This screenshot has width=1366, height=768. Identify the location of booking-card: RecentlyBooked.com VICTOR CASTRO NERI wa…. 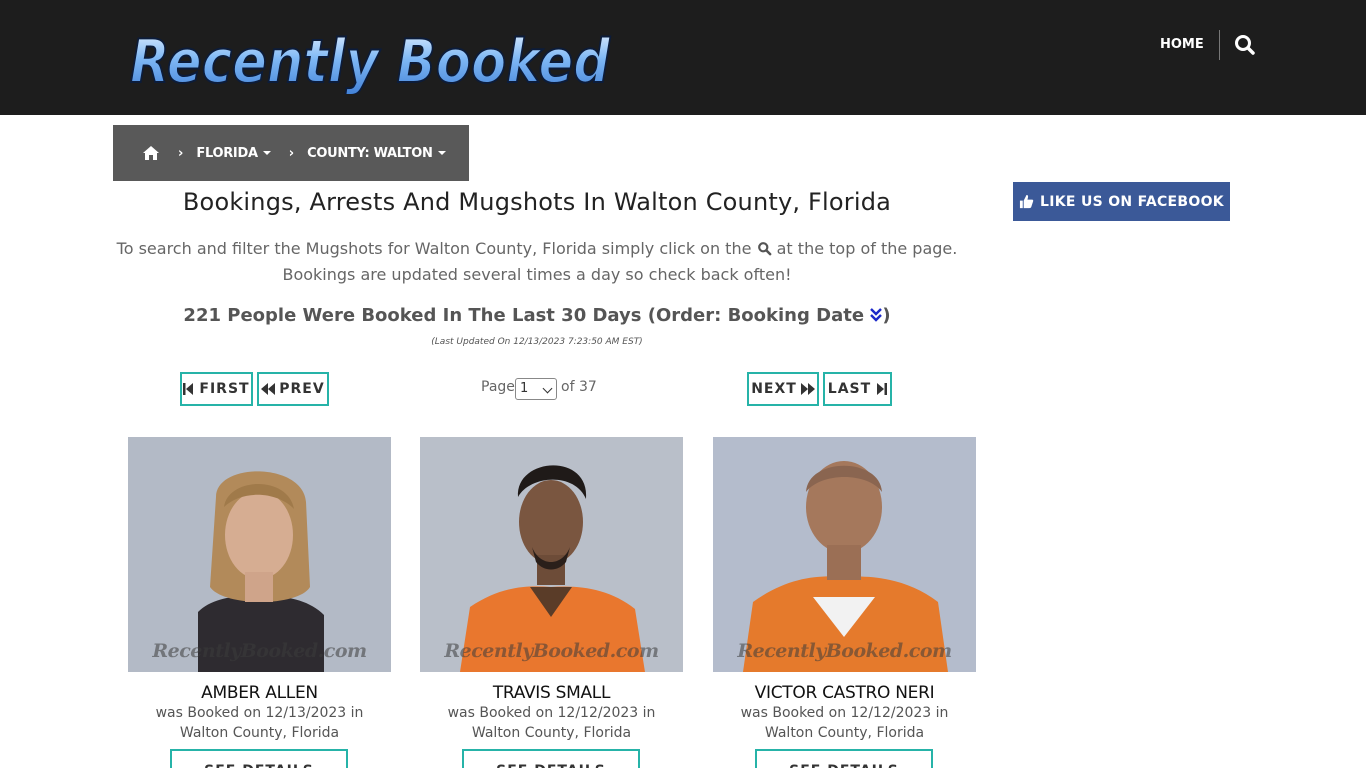
(844, 602).